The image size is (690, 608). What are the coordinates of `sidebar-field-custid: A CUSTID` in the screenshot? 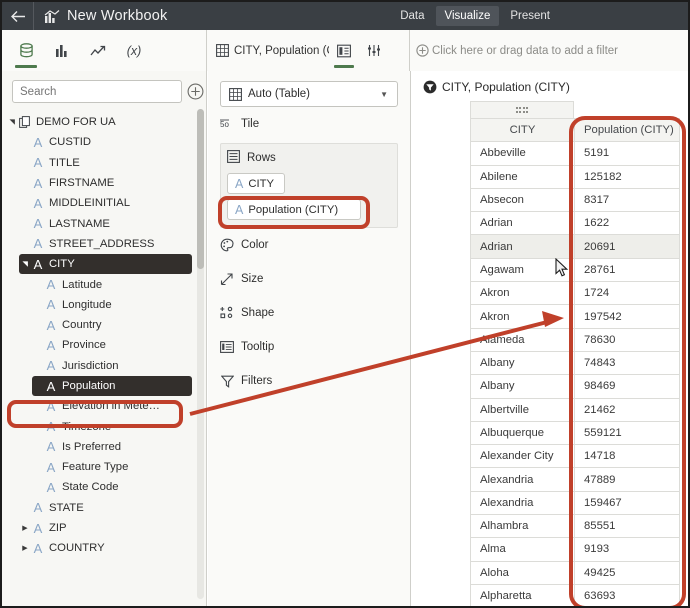 It's located at (105, 142).